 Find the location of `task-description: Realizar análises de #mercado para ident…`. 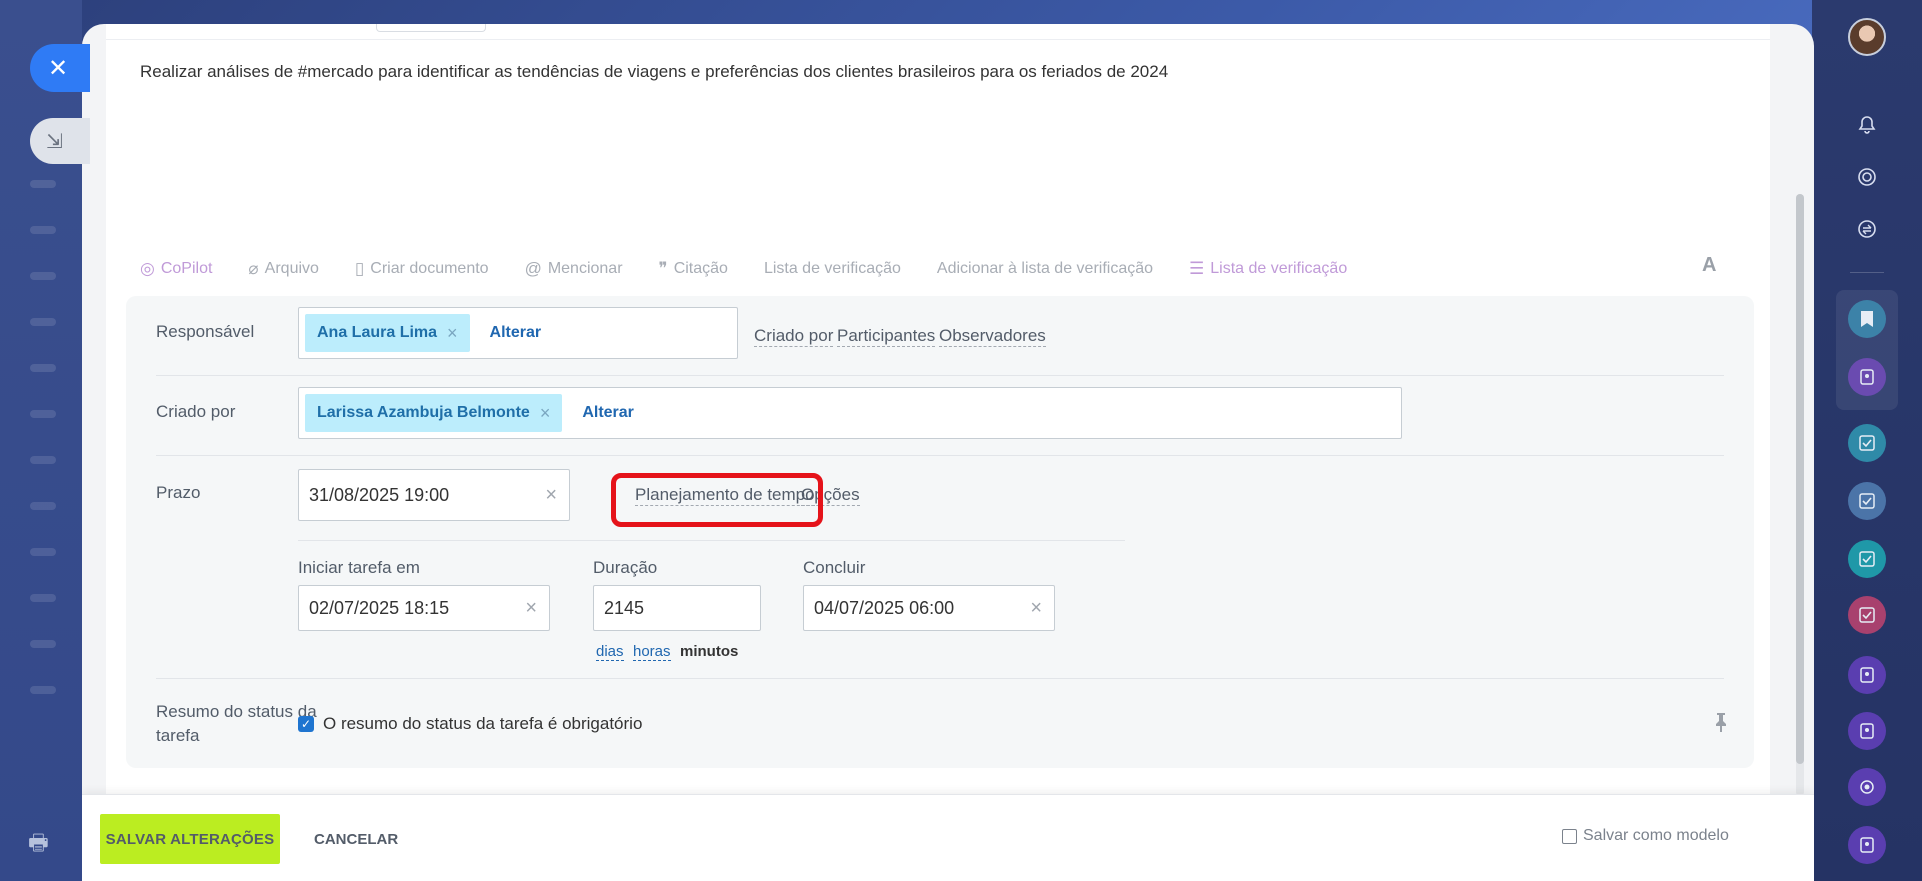

task-description: Realizar análises de #mercado para ident… is located at coordinates (654, 72).